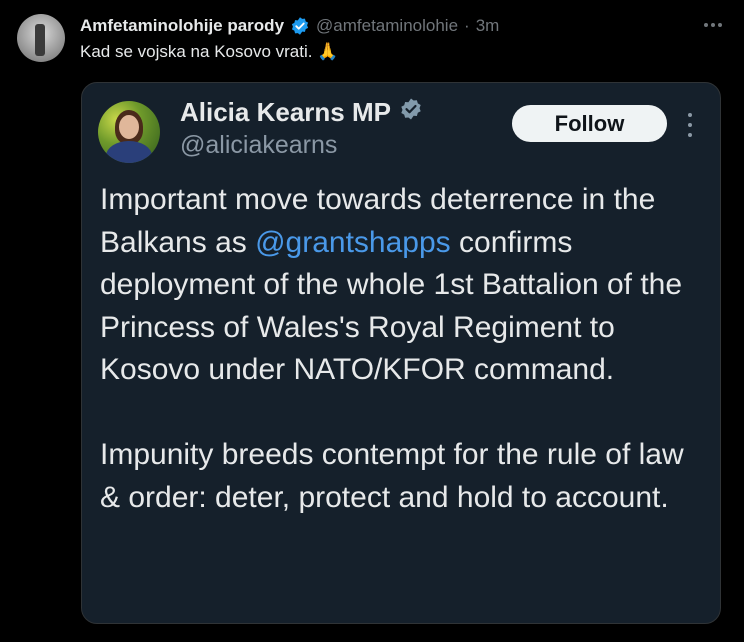 Image resolution: width=744 pixels, height=642 pixels. I want to click on quoted-author-handle: @aliciakearns, so click(258, 145).